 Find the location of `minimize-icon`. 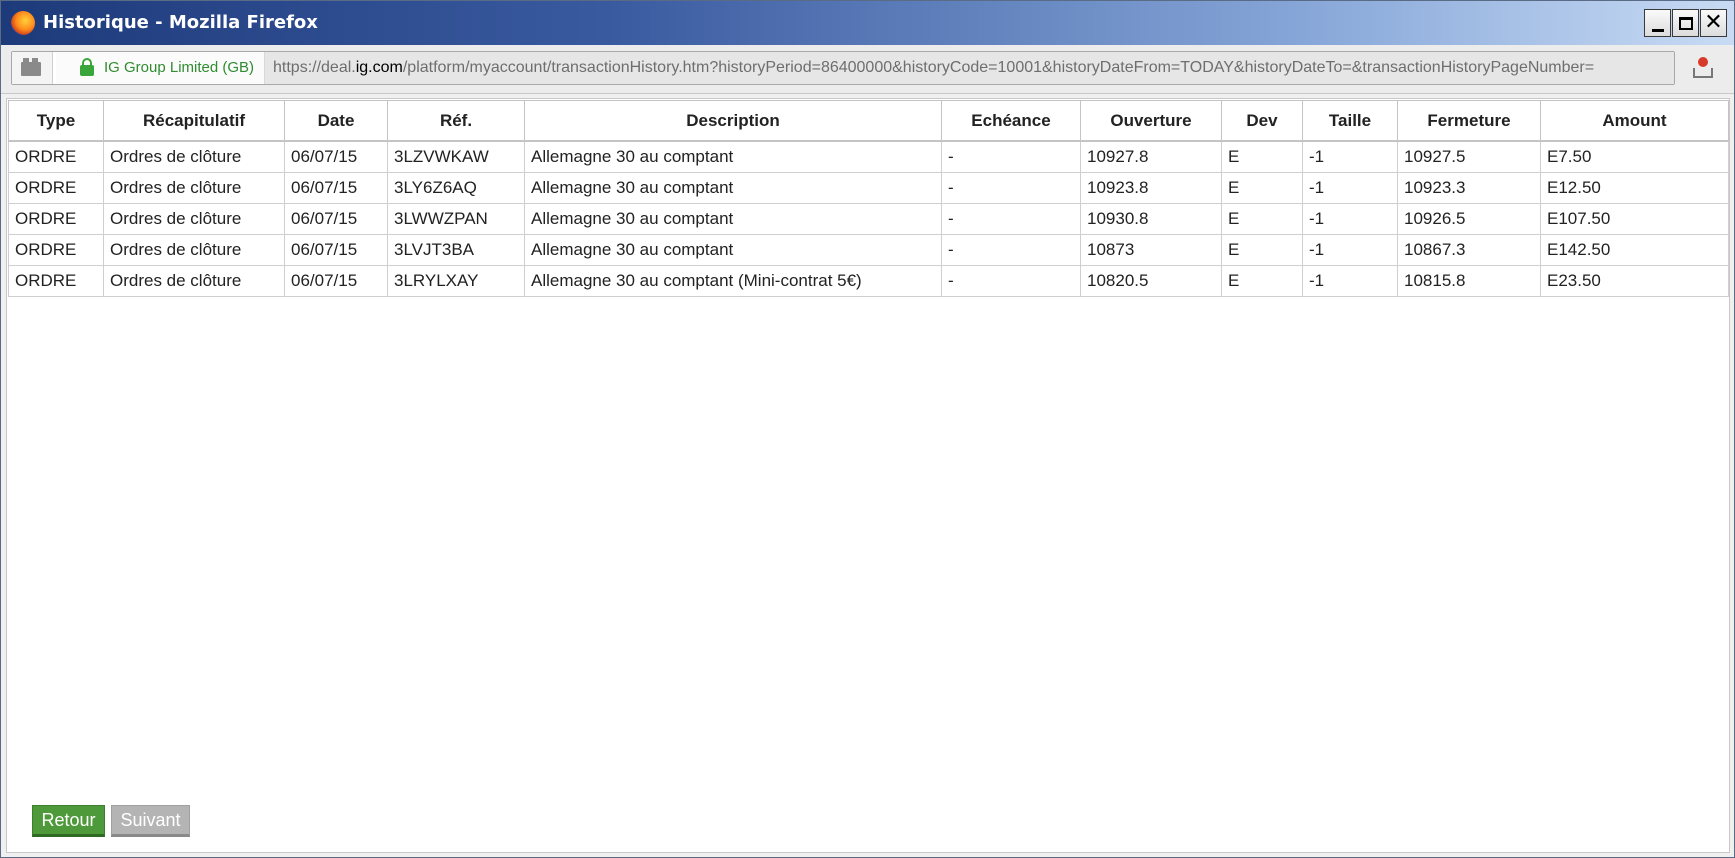

minimize-icon is located at coordinates (1657, 30).